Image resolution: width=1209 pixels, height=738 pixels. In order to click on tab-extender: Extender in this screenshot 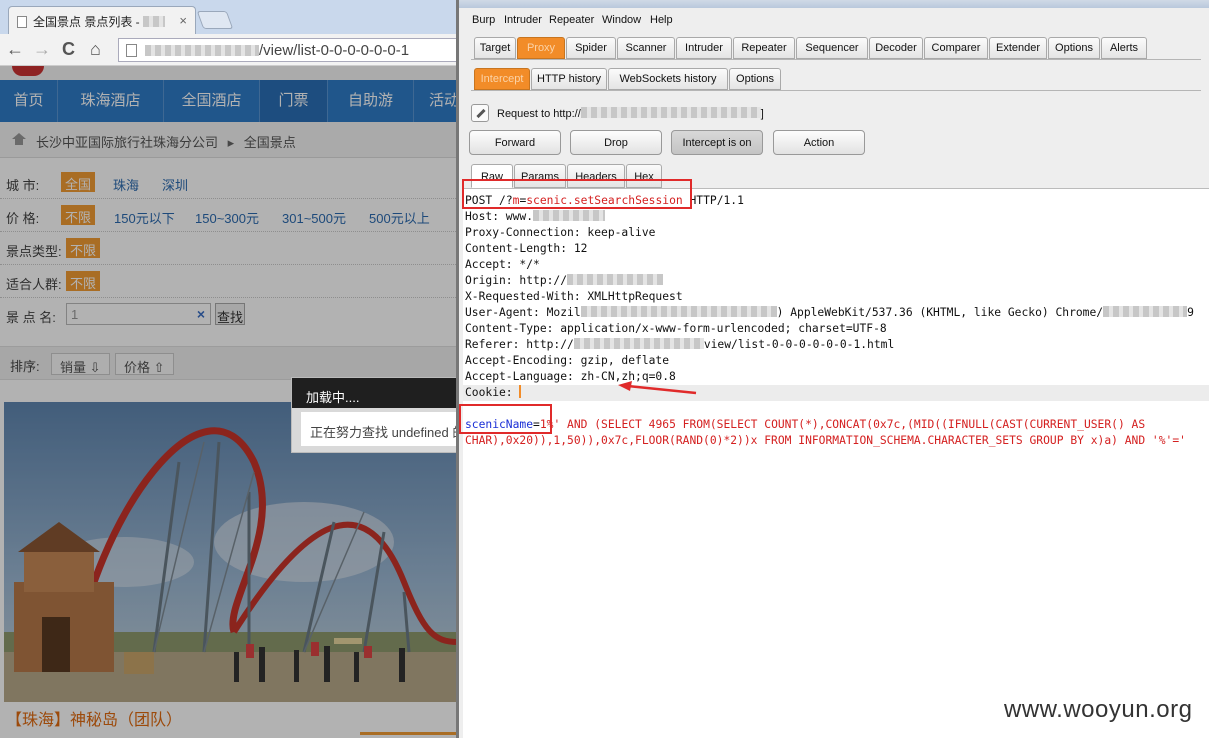, I will do `click(1018, 48)`.